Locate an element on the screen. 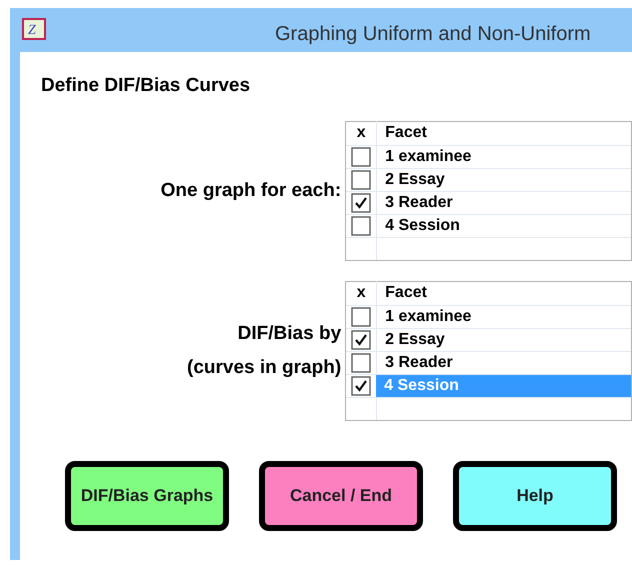 The height and width of the screenshot is (566, 632). facet-item: 4 Session is located at coordinates (503, 225).